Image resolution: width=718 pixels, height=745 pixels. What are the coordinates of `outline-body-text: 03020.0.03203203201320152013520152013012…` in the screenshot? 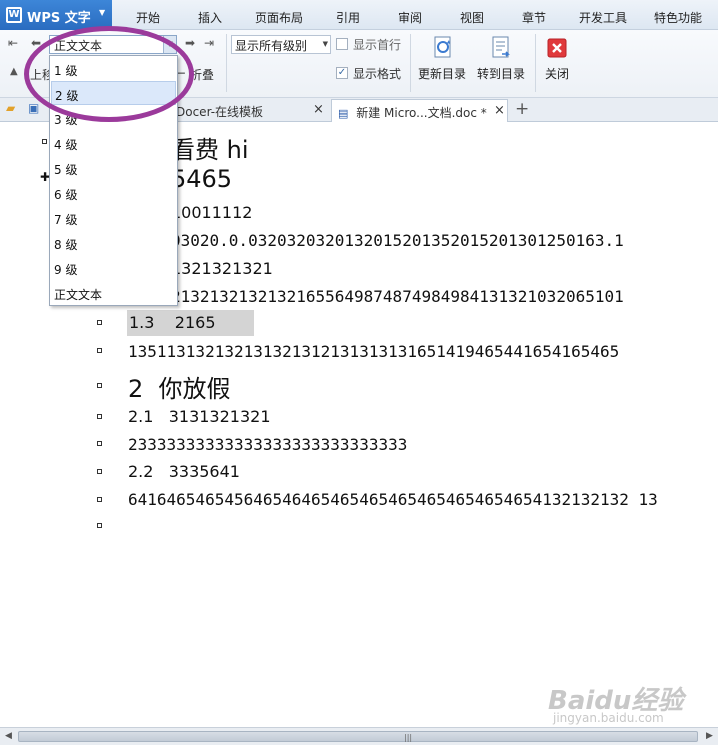 It's located at (397, 240).